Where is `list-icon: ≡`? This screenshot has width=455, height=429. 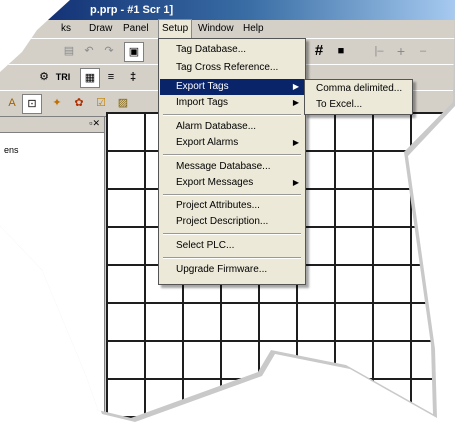 list-icon: ≡ is located at coordinates (111, 77).